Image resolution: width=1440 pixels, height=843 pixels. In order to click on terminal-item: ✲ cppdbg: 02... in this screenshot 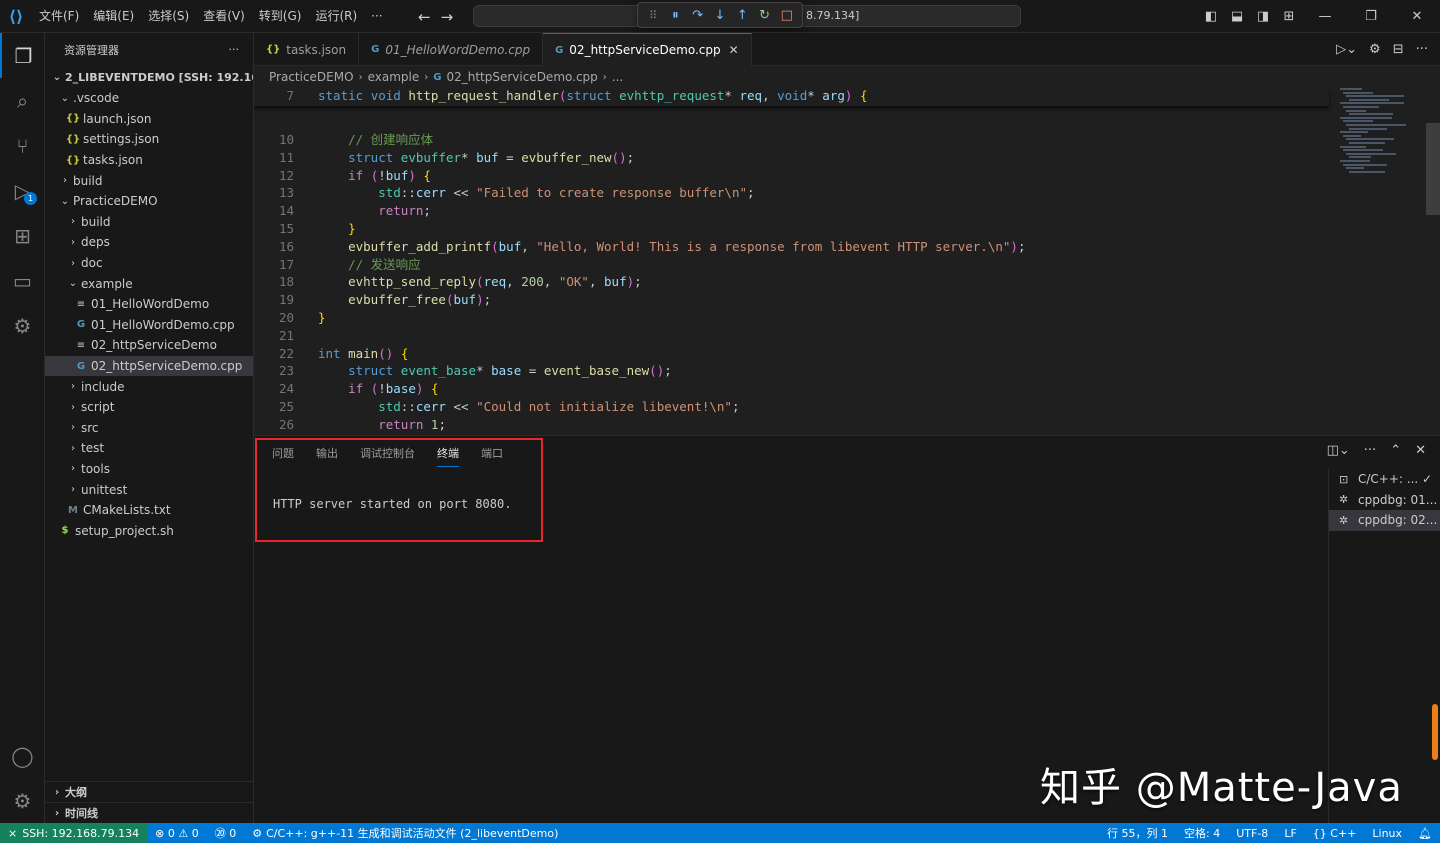, I will do `click(1384, 520)`.